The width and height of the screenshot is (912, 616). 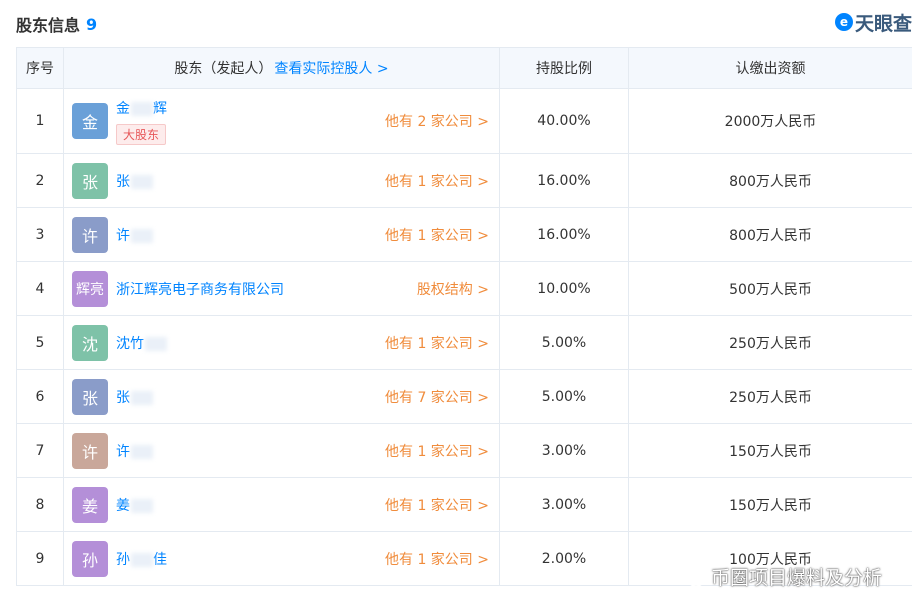 I want to click on shareholder-name-link: 孙佳, so click(x=141, y=559).